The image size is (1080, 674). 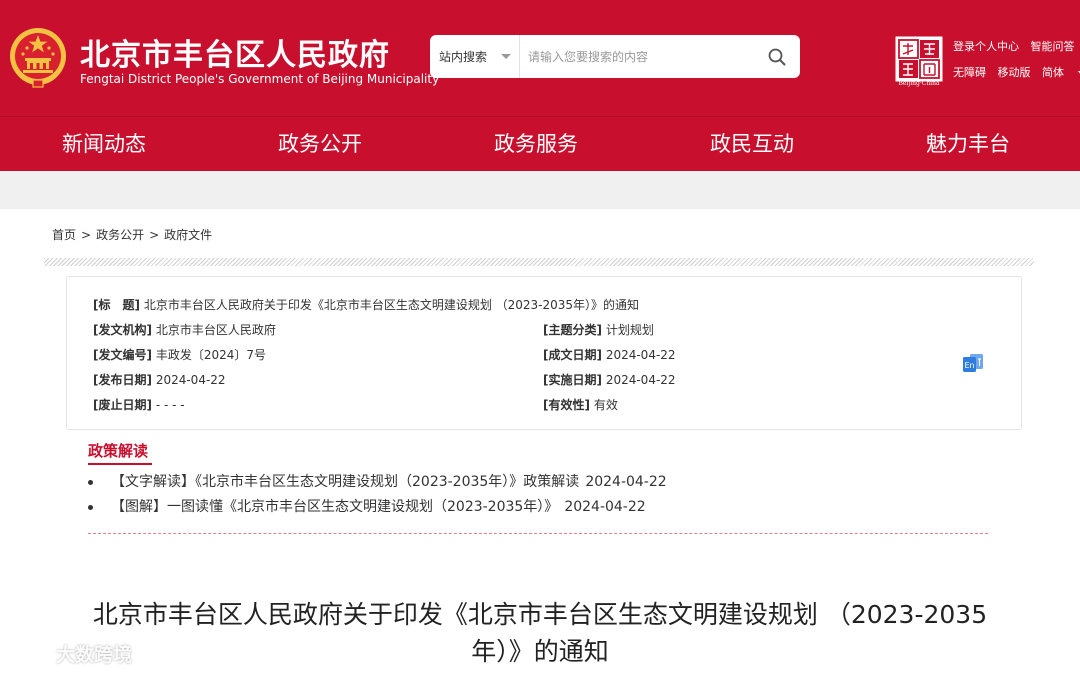 I want to click on doc-effective-label: [实施日期], so click(x=572, y=380).